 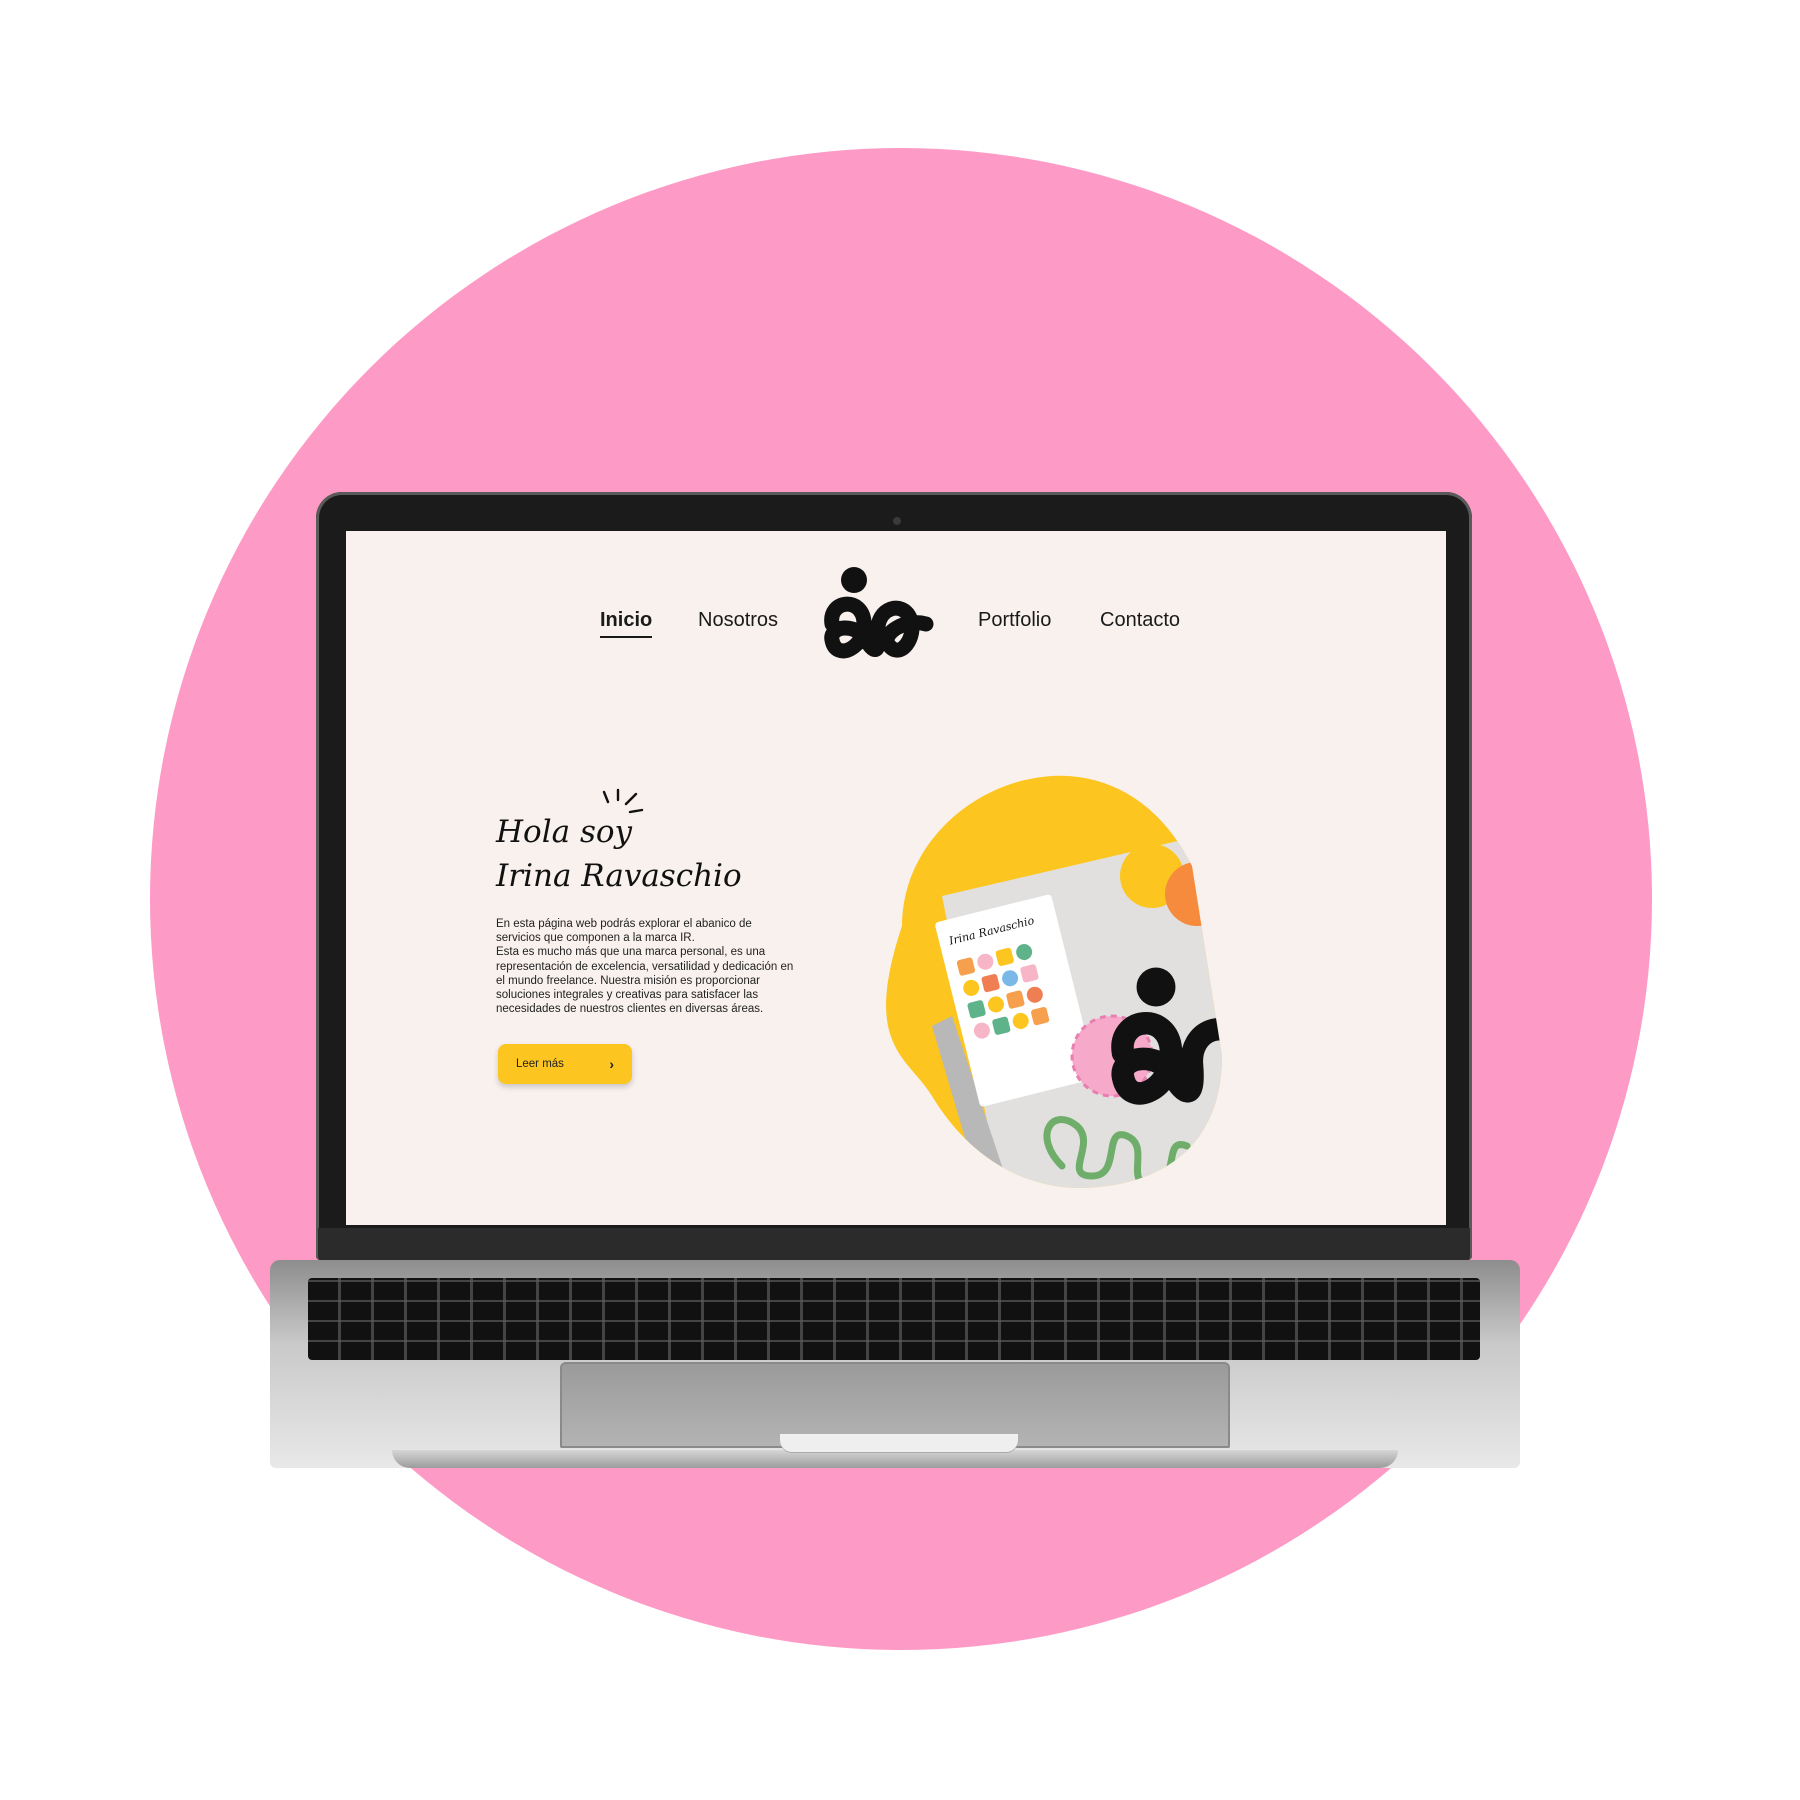 I want to click on laptop-front-edge, so click(x=895, y=1459).